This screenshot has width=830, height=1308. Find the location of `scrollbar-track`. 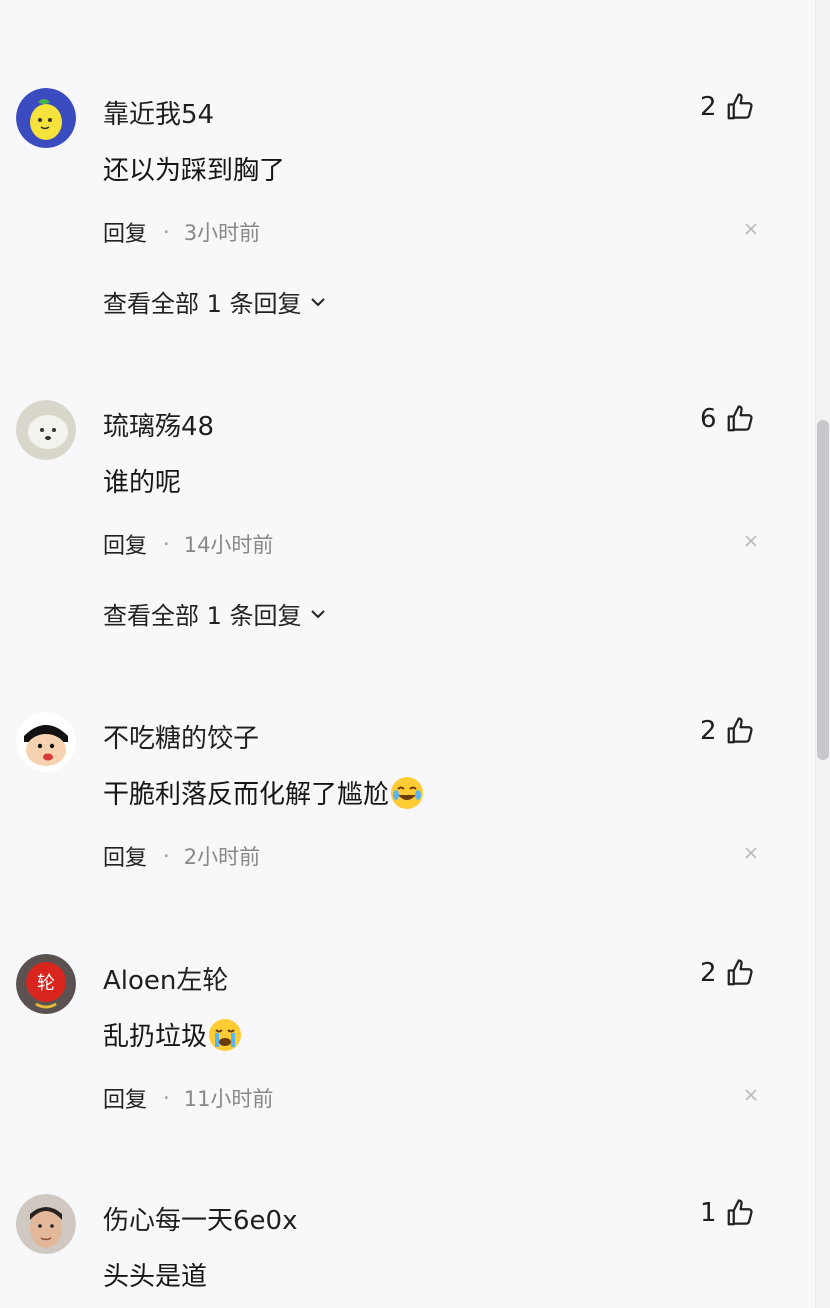

scrollbar-track is located at coordinates (823, 654).